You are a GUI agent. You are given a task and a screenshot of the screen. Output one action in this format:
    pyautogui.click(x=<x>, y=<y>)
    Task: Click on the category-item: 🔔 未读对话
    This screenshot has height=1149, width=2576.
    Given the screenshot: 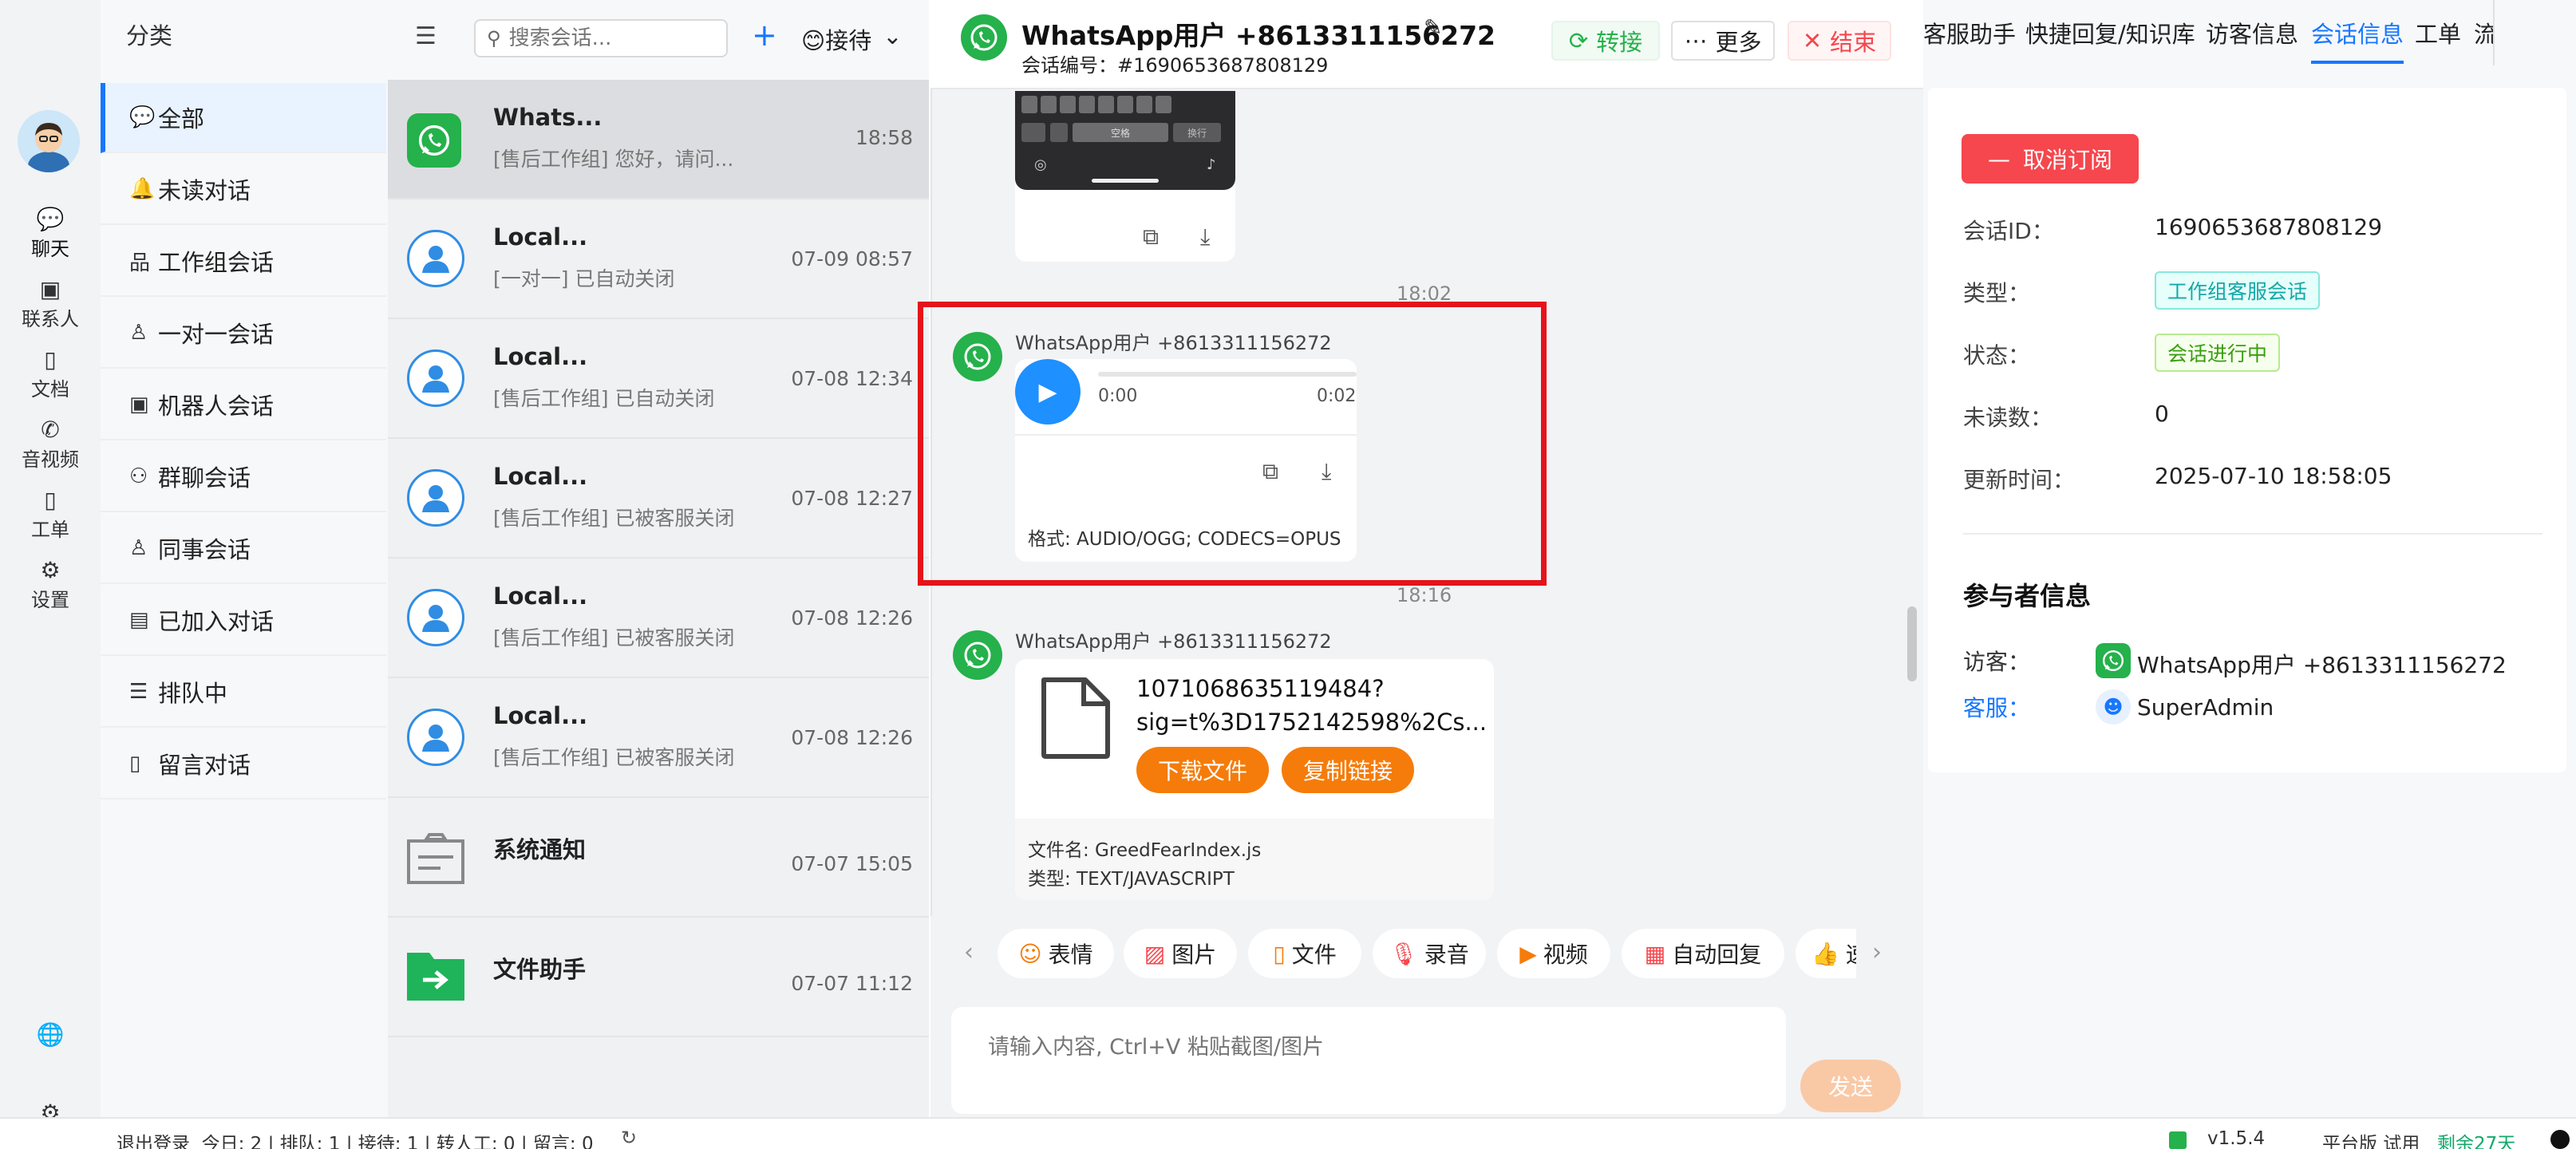 What is the action you would take?
    pyautogui.click(x=243, y=190)
    